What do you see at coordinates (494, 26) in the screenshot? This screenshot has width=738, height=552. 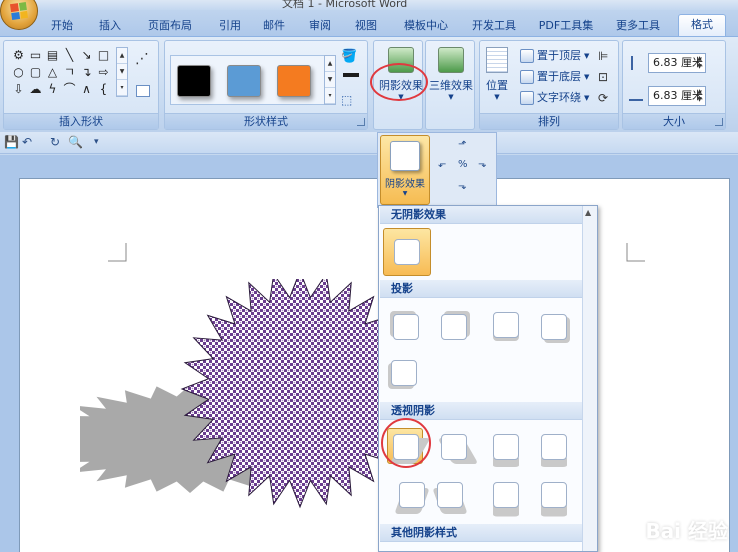 I see `tab-developer: 开发工具` at bounding box center [494, 26].